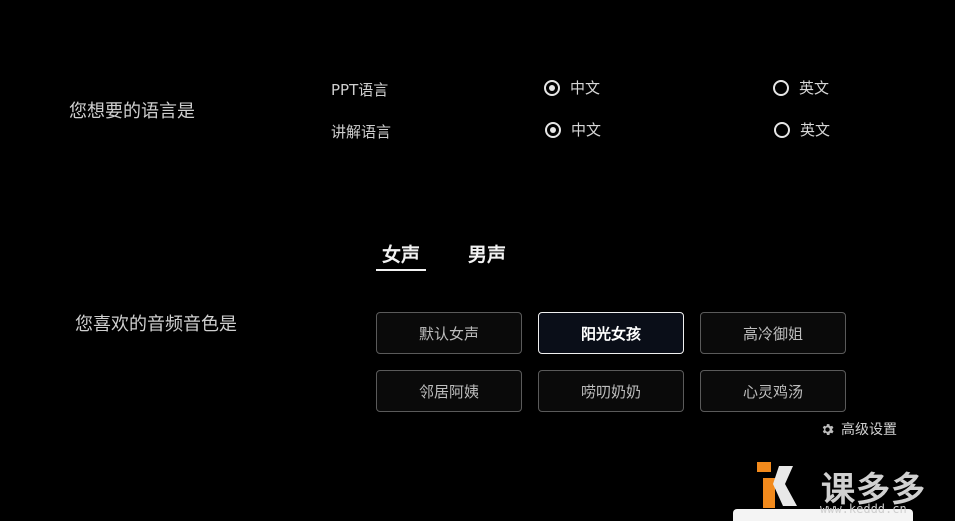 The height and width of the screenshot is (521, 955). Describe the element at coordinates (863, 509) in the screenshot. I see `watermark-url: www.keddd.cn` at that location.